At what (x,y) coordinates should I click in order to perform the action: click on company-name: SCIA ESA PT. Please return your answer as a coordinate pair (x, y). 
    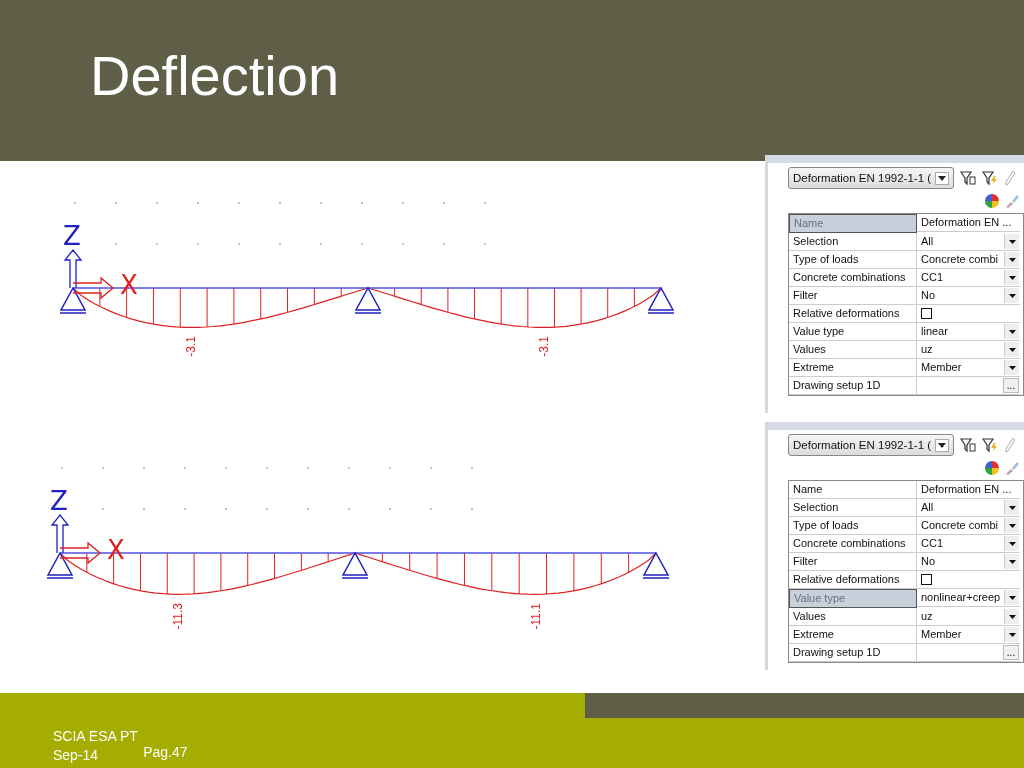
    Looking at the image, I should click on (96, 736).